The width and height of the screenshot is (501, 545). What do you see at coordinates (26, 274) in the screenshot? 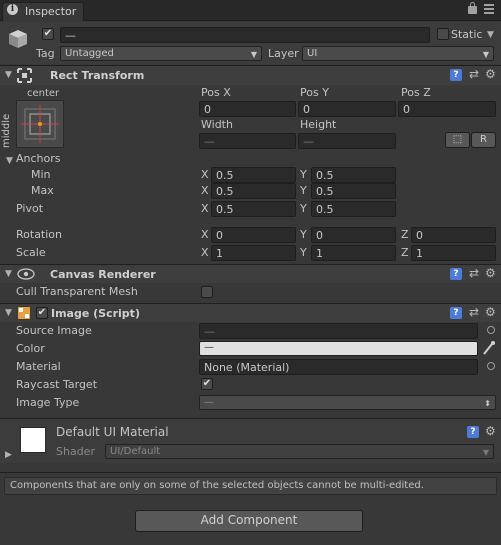
I see `eye-icon` at bounding box center [26, 274].